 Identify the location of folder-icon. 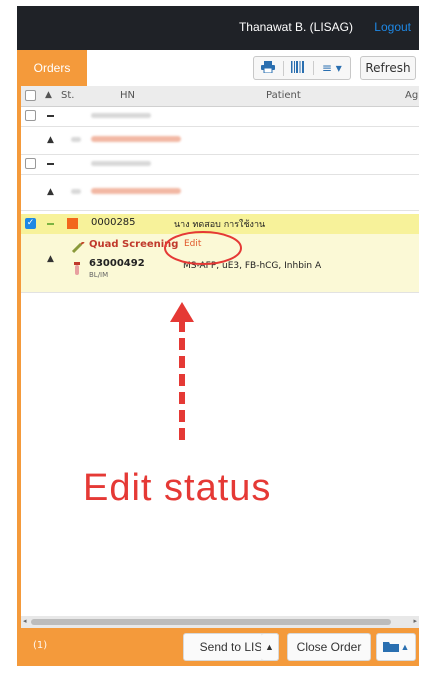
(390, 647).